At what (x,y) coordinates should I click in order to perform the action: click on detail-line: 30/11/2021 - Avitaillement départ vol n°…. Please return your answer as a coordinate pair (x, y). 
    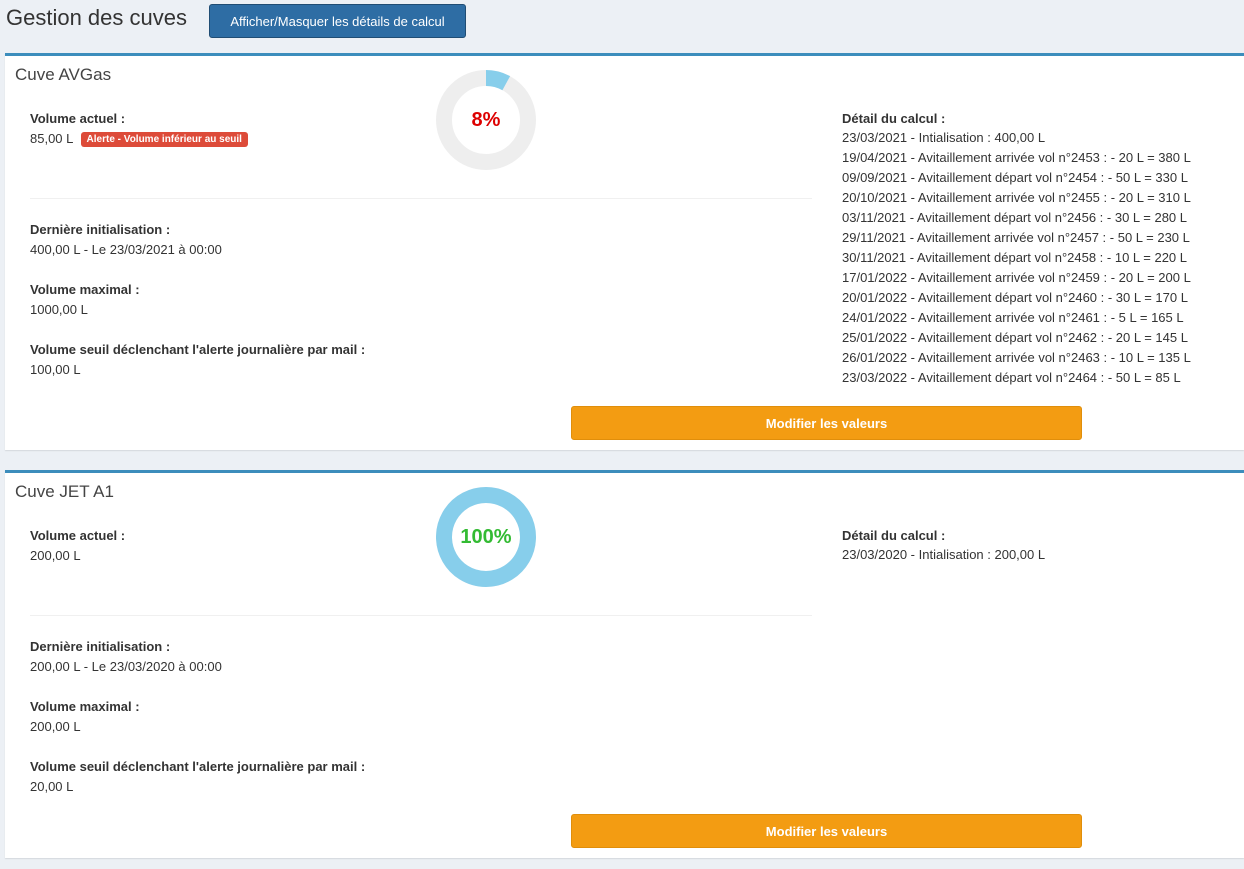
    Looking at the image, I should click on (1015, 257).